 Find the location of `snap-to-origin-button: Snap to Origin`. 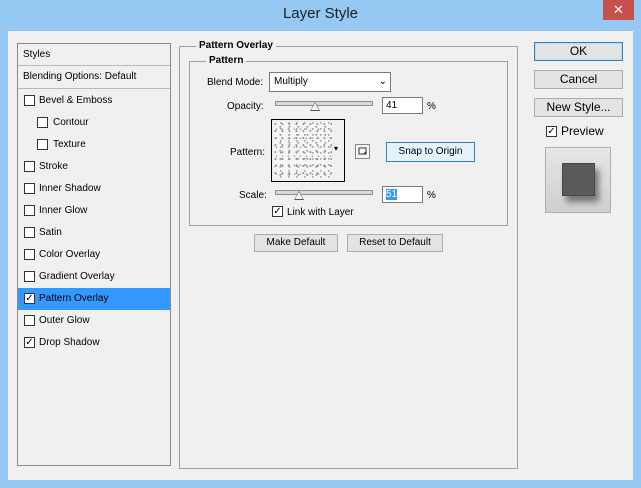

snap-to-origin-button: Snap to Origin is located at coordinates (430, 152).